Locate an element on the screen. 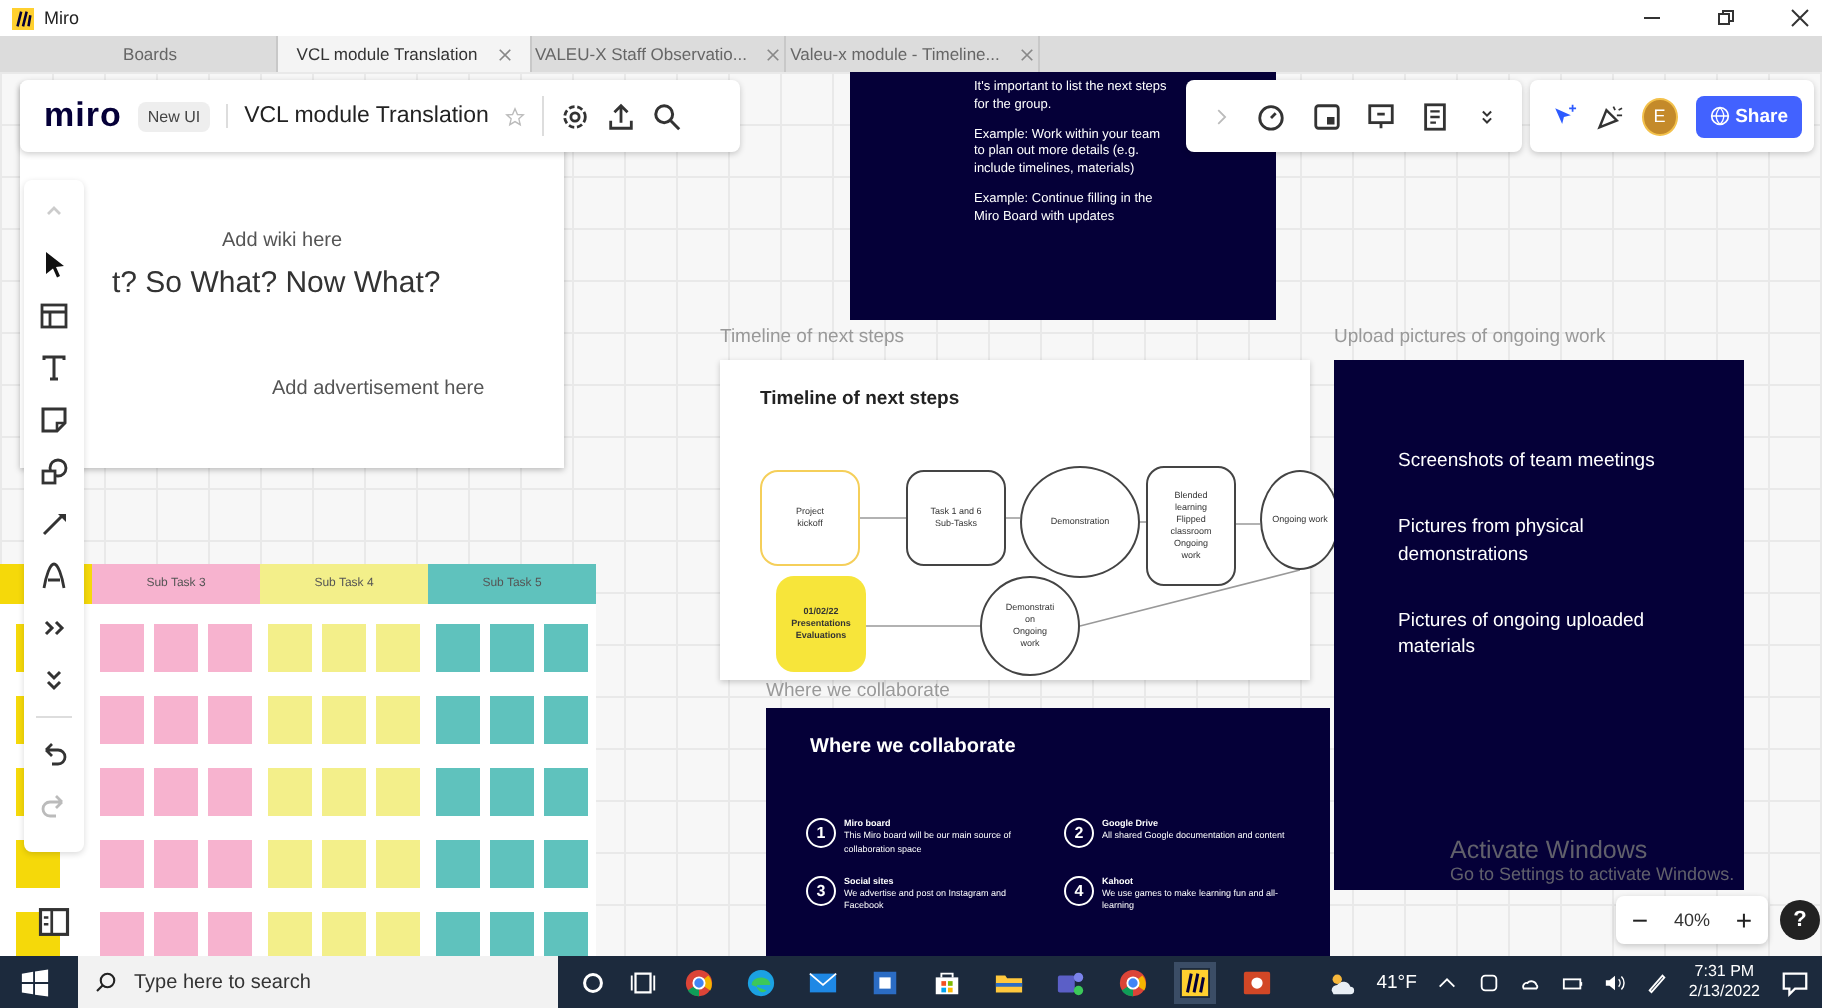  close-icon is located at coordinates (1800, 18).